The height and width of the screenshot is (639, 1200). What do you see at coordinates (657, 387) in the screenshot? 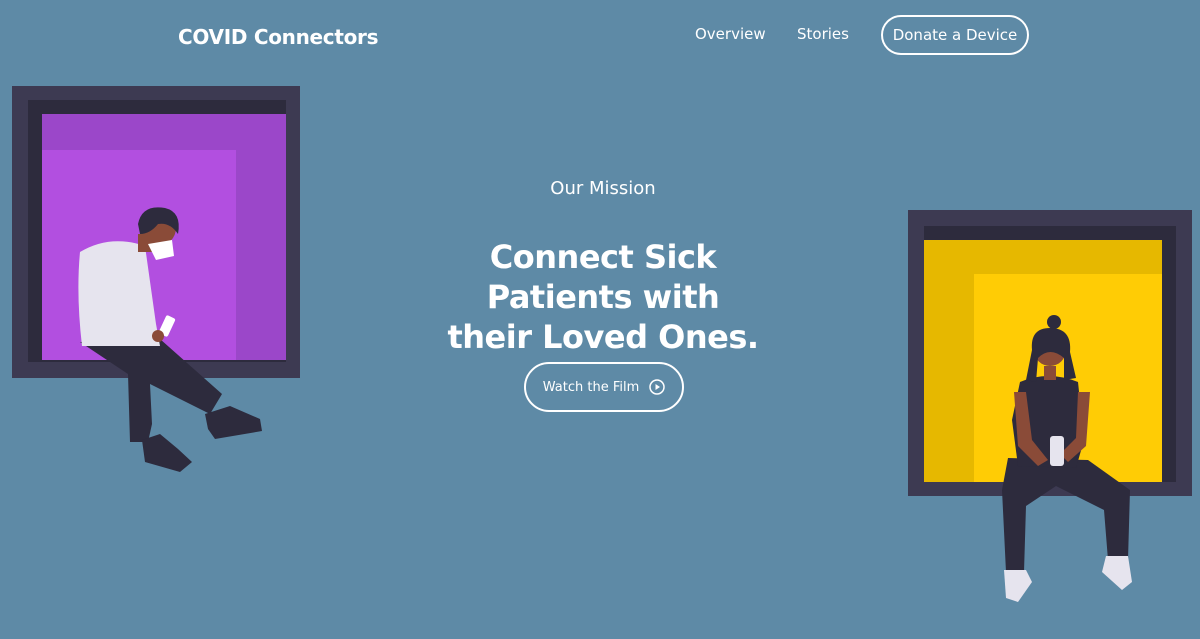
I see `play-circle-icon` at bounding box center [657, 387].